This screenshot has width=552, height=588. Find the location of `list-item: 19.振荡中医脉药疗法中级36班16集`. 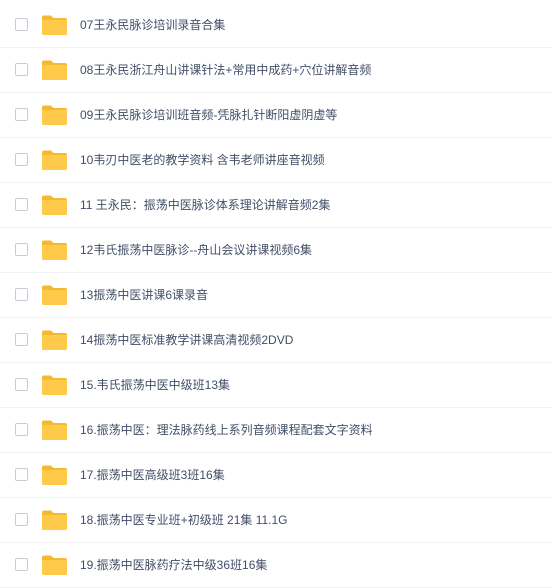

list-item: 19.振荡中医脉药疗法中级36班16集 is located at coordinates (276, 565).